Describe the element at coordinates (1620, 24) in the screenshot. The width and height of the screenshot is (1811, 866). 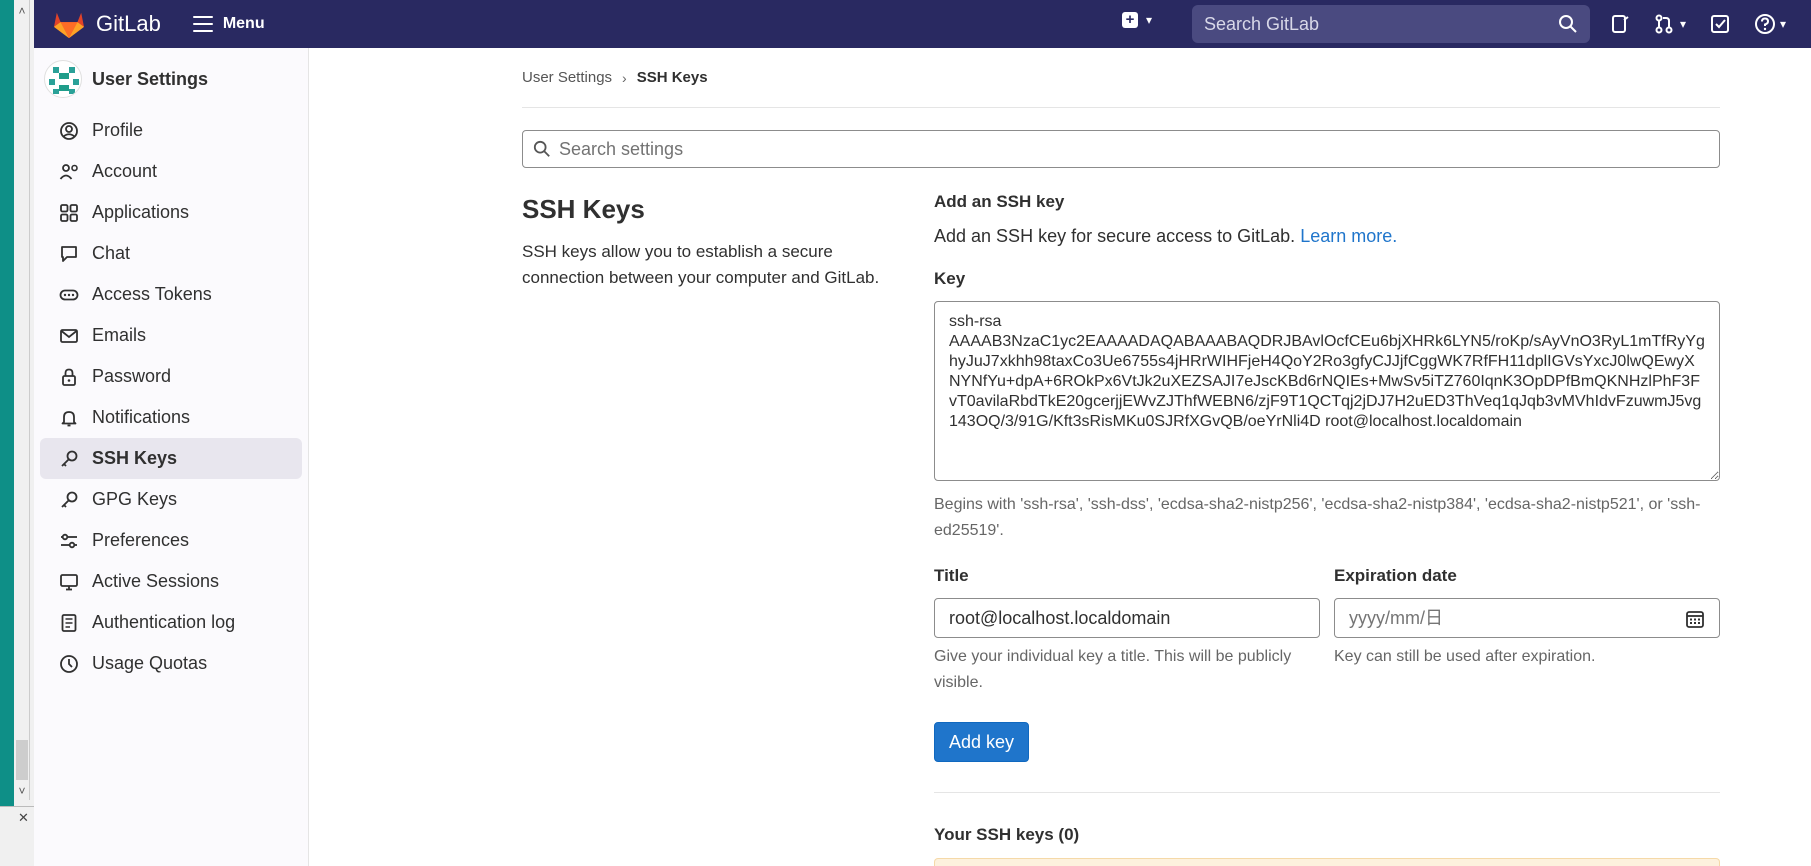
I see `issues-icon` at that location.